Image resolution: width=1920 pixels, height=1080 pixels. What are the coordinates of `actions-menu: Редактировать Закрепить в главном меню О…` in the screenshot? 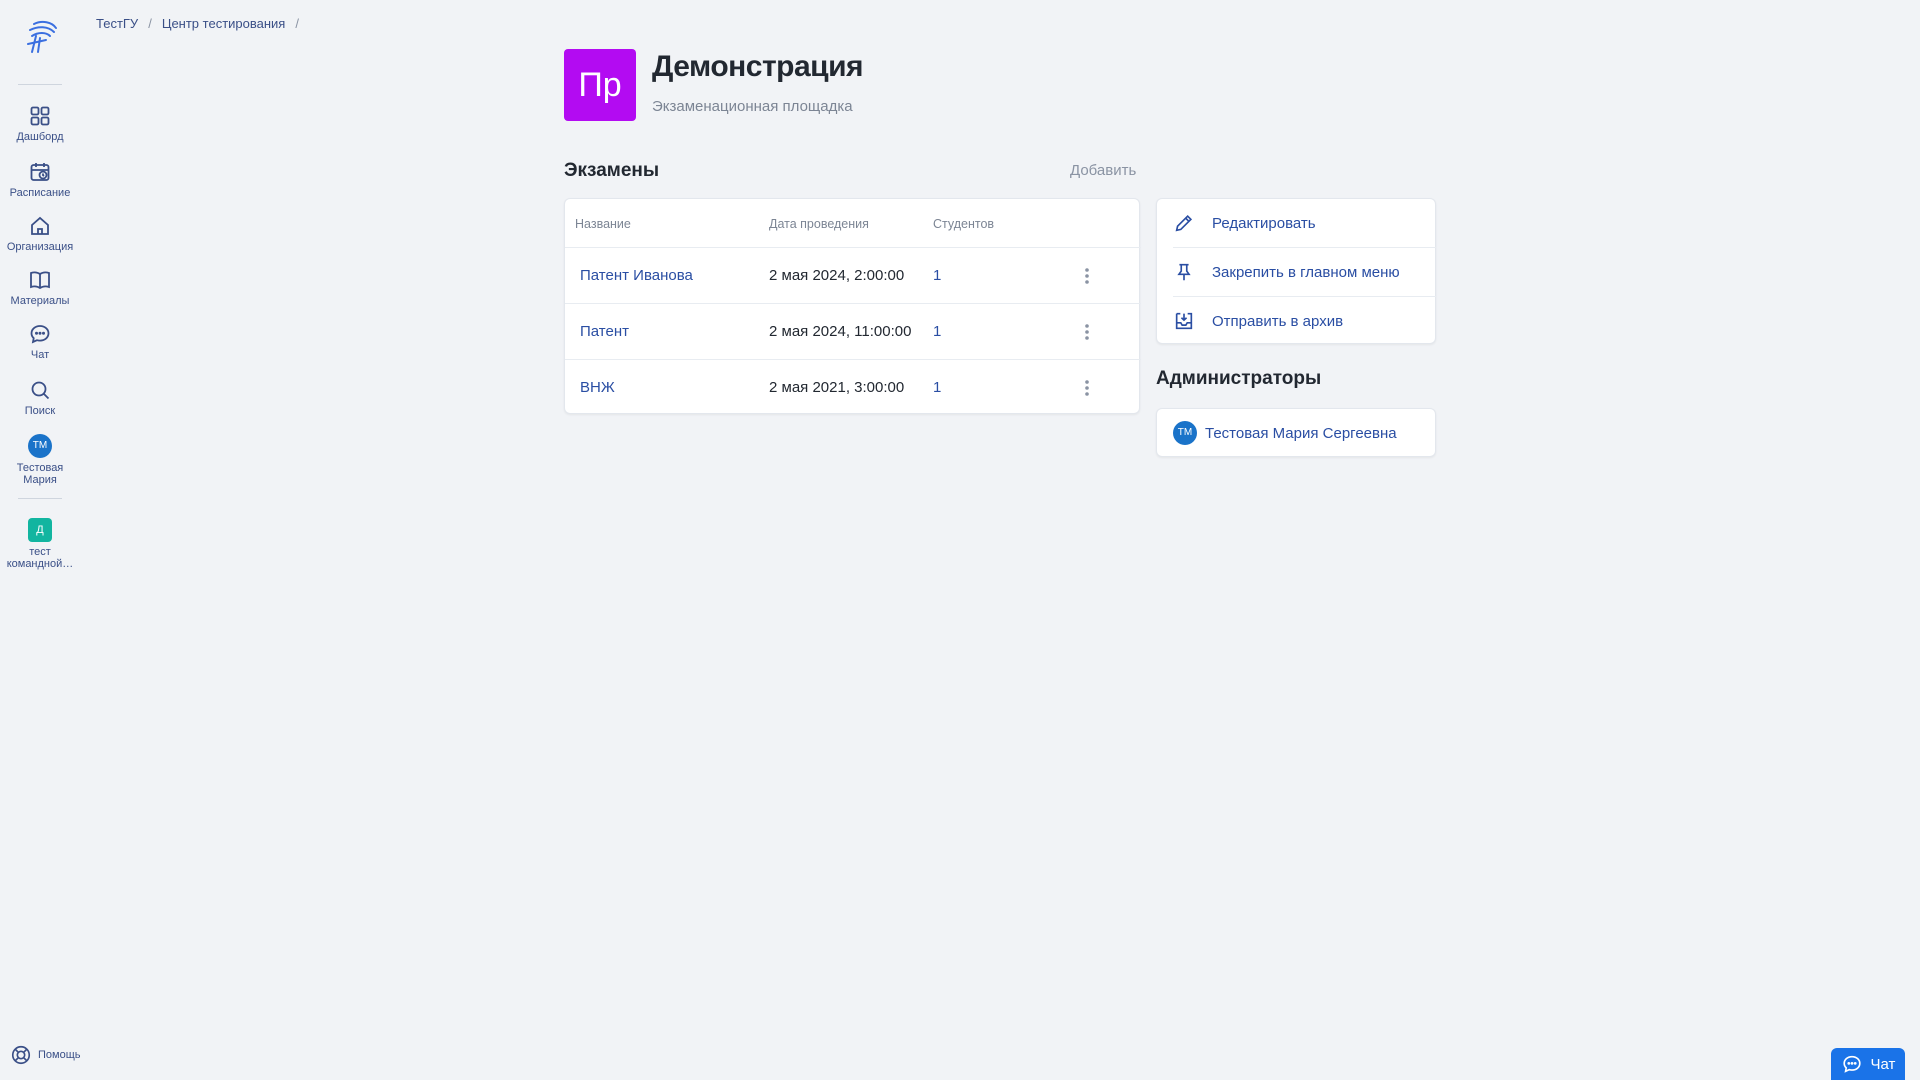 It's located at (1296, 271).